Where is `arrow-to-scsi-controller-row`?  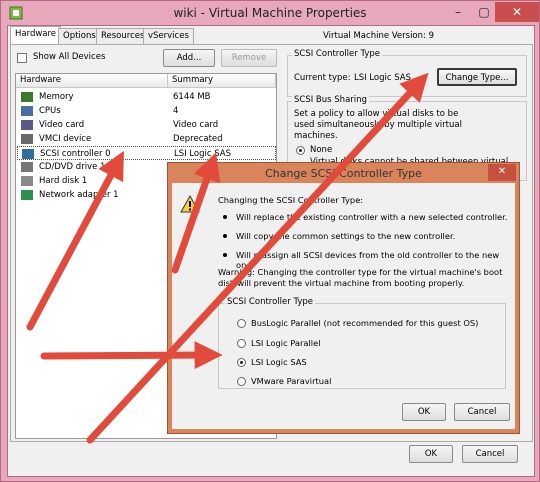 arrow-to-scsi-controller-row is located at coordinates (75, 240).